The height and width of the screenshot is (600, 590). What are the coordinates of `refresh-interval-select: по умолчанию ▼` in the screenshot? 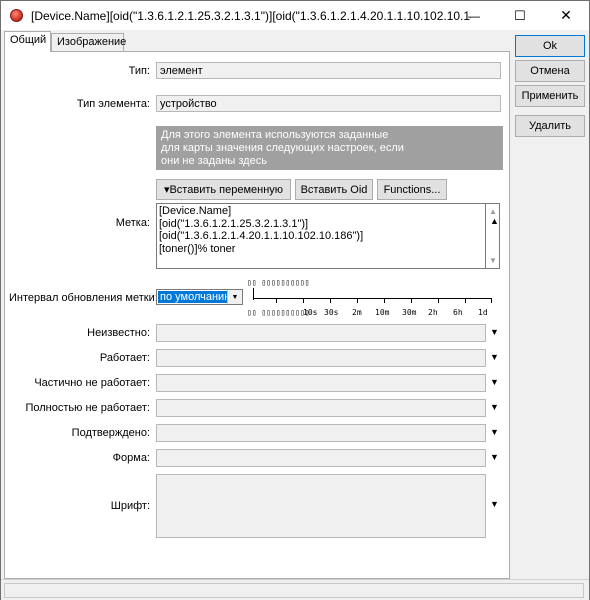 It's located at (199, 297).